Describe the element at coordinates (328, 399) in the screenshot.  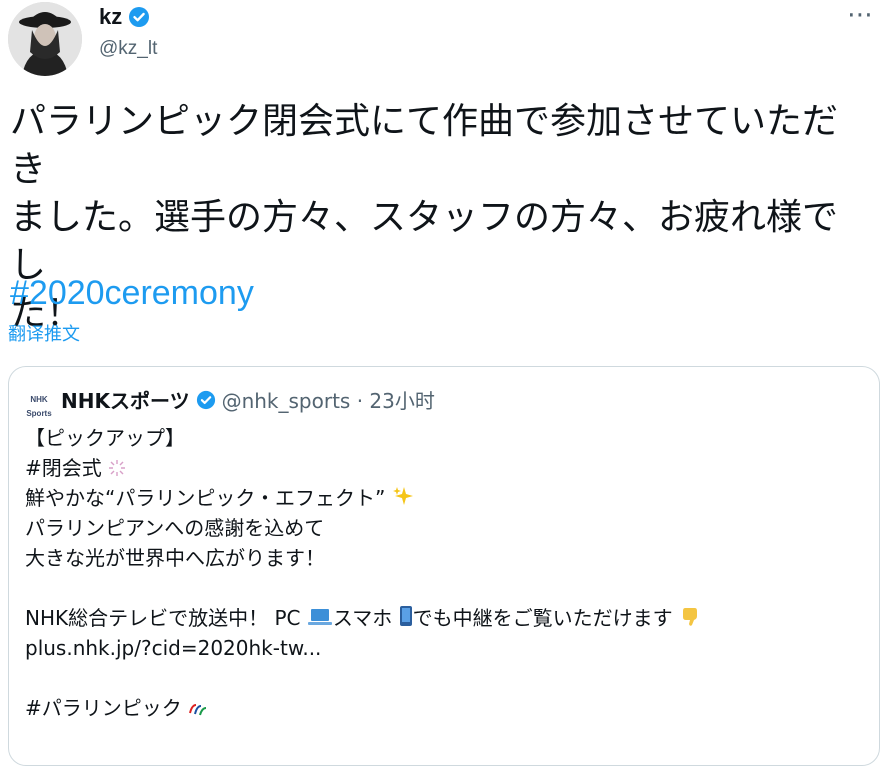
I see `quoted-handle-time: @nhk_sports · 23小时` at that location.